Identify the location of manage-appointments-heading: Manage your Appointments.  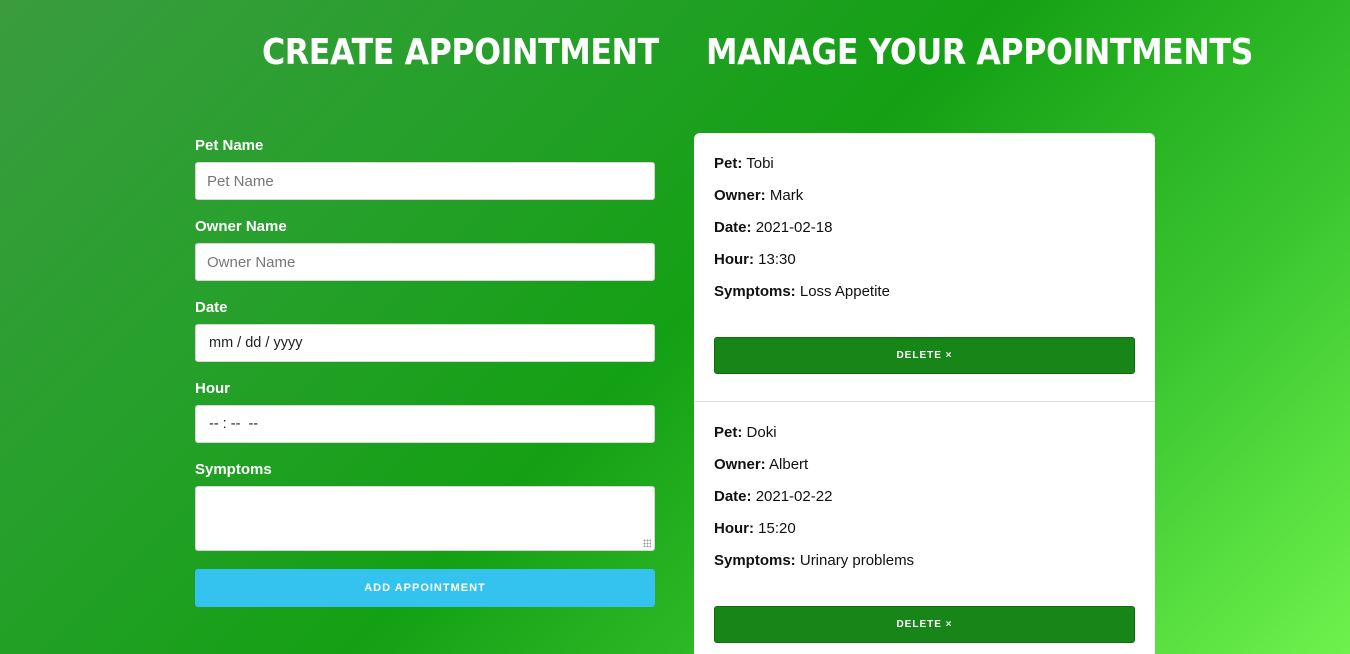
(979, 52).